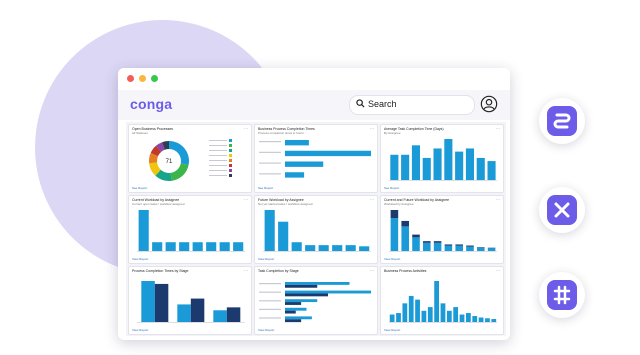  What do you see at coordinates (412, 105) in the screenshot?
I see `search-bar: Search` at bounding box center [412, 105].